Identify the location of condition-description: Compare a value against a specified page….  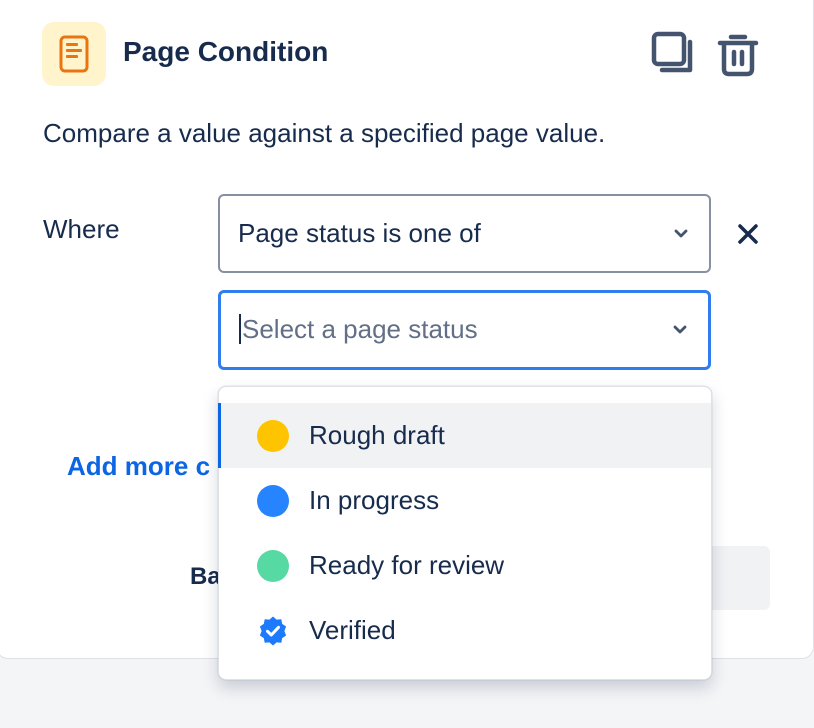
(324, 133).